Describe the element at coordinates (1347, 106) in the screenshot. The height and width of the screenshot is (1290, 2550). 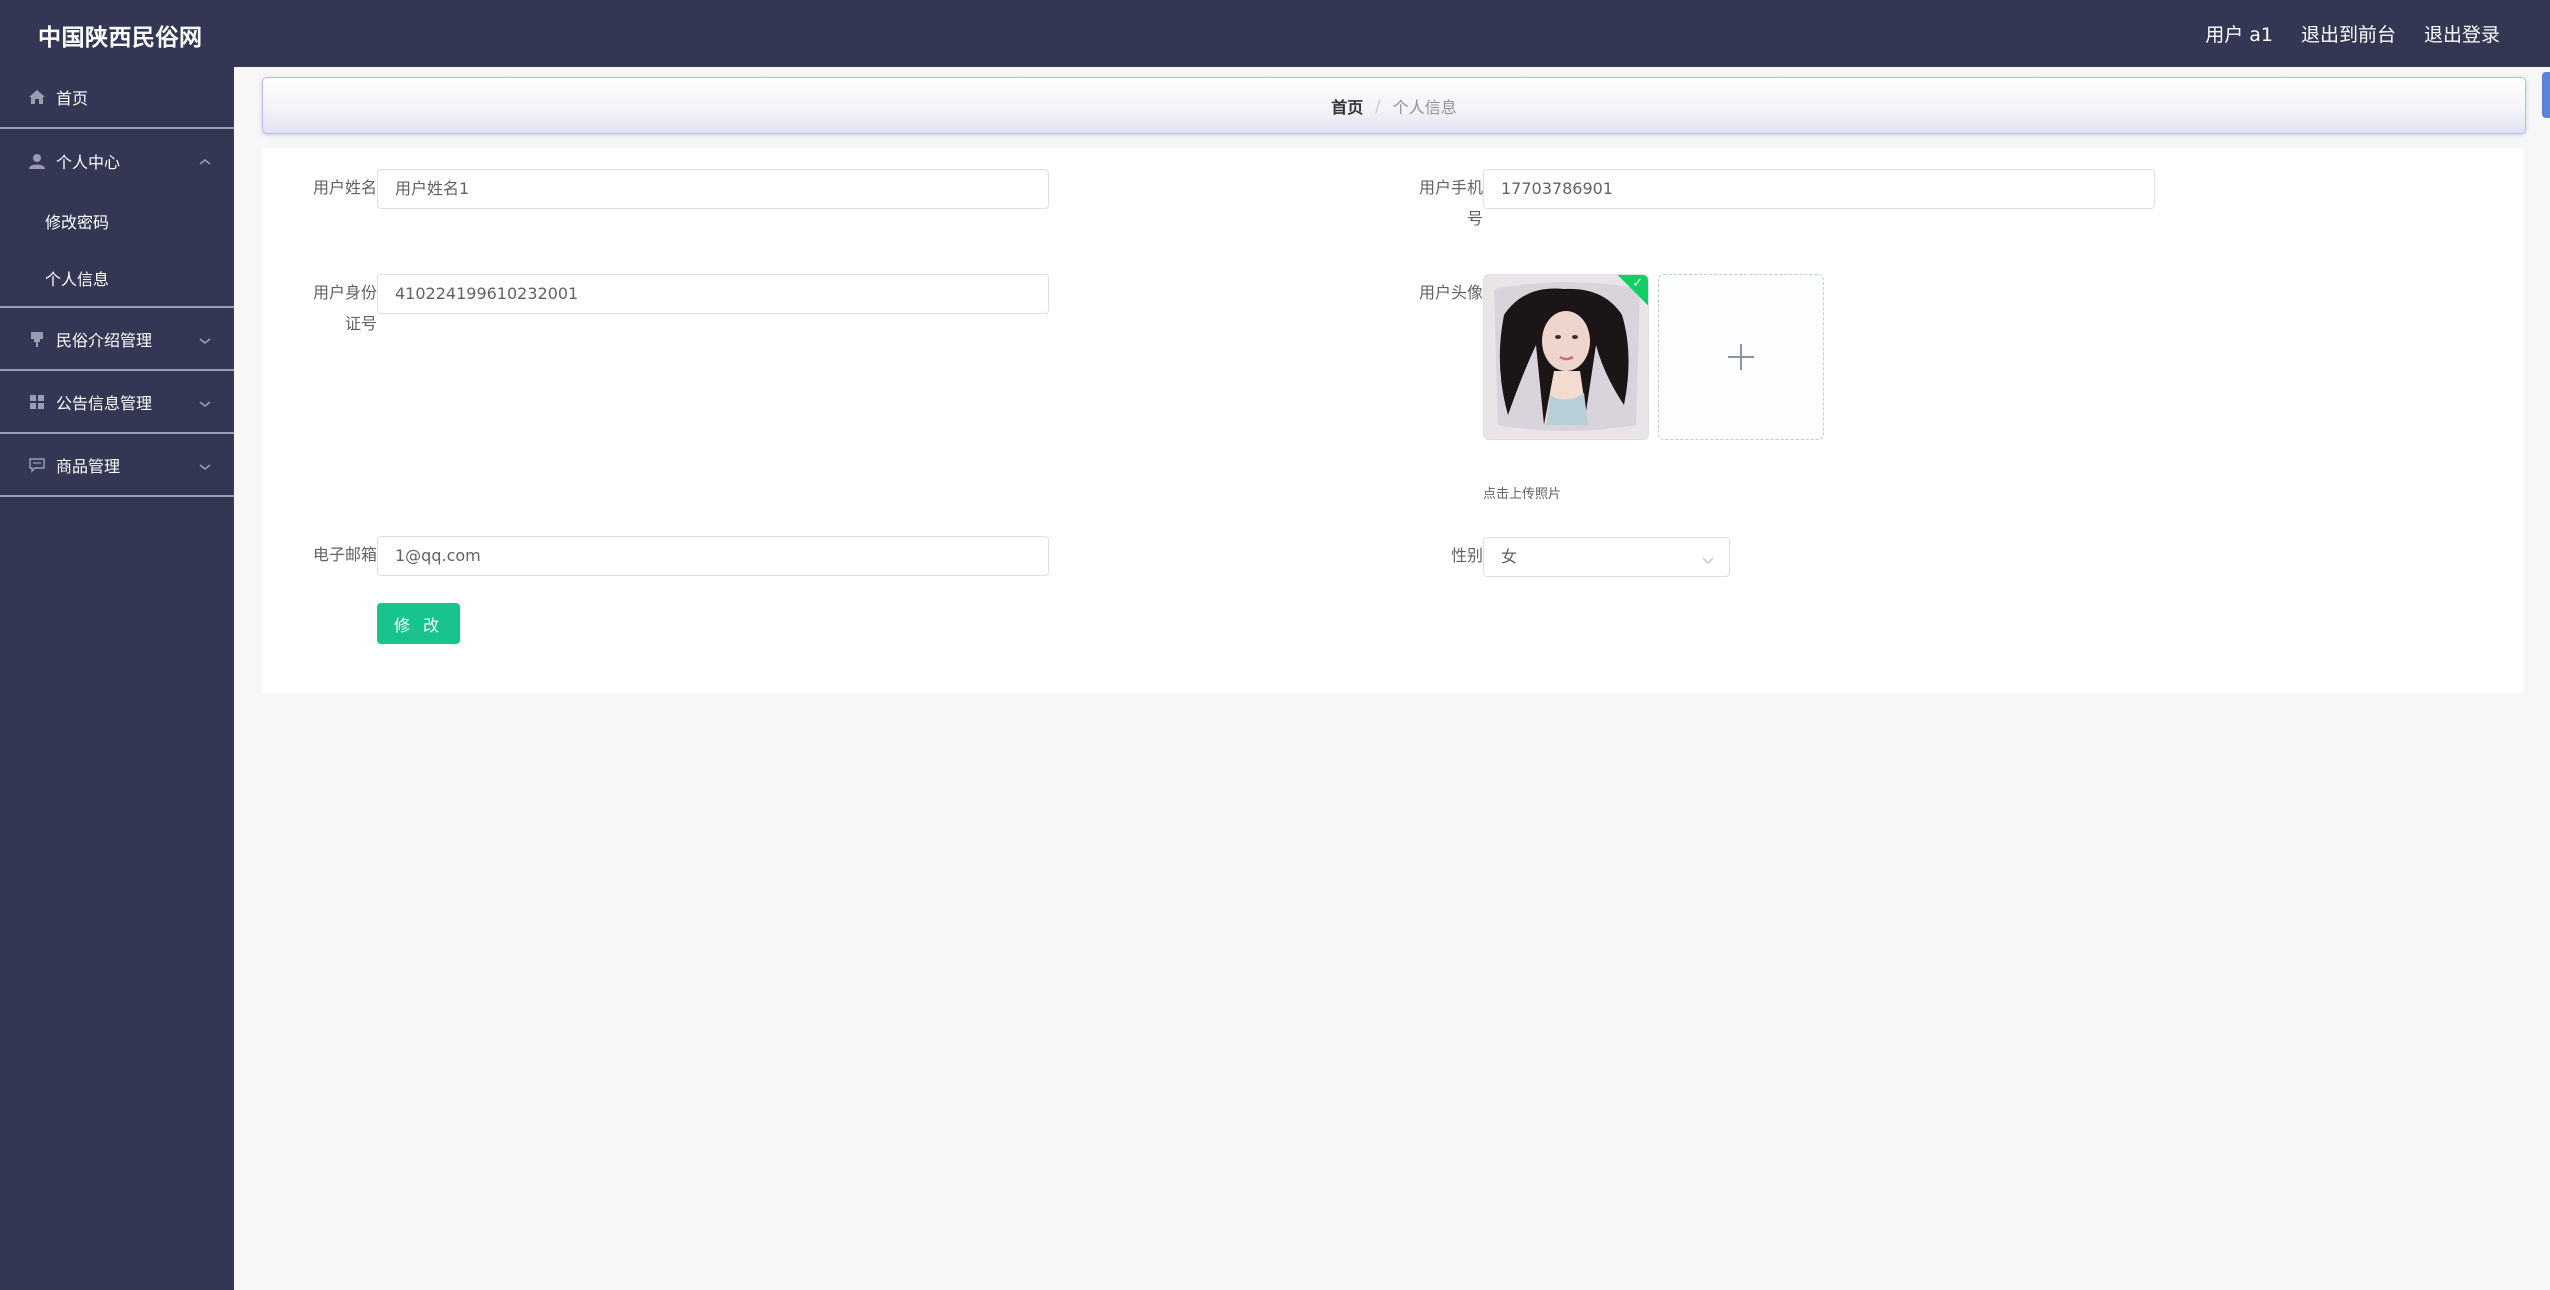
I see `breadcrumb-home: 首页` at that location.